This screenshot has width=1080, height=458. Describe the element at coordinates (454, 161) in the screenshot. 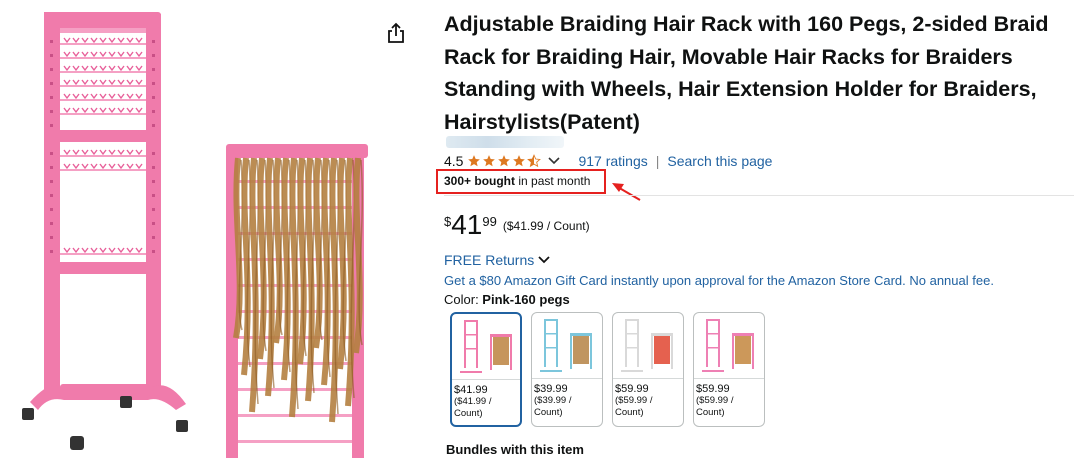

I see `rating-value: 4.5` at that location.